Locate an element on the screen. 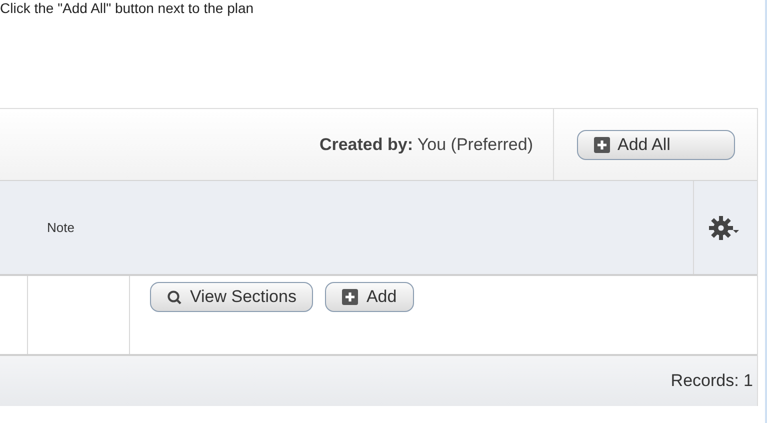 The width and height of the screenshot is (767, 423). add-all-button: Add All is located at coordinates (655, 145).